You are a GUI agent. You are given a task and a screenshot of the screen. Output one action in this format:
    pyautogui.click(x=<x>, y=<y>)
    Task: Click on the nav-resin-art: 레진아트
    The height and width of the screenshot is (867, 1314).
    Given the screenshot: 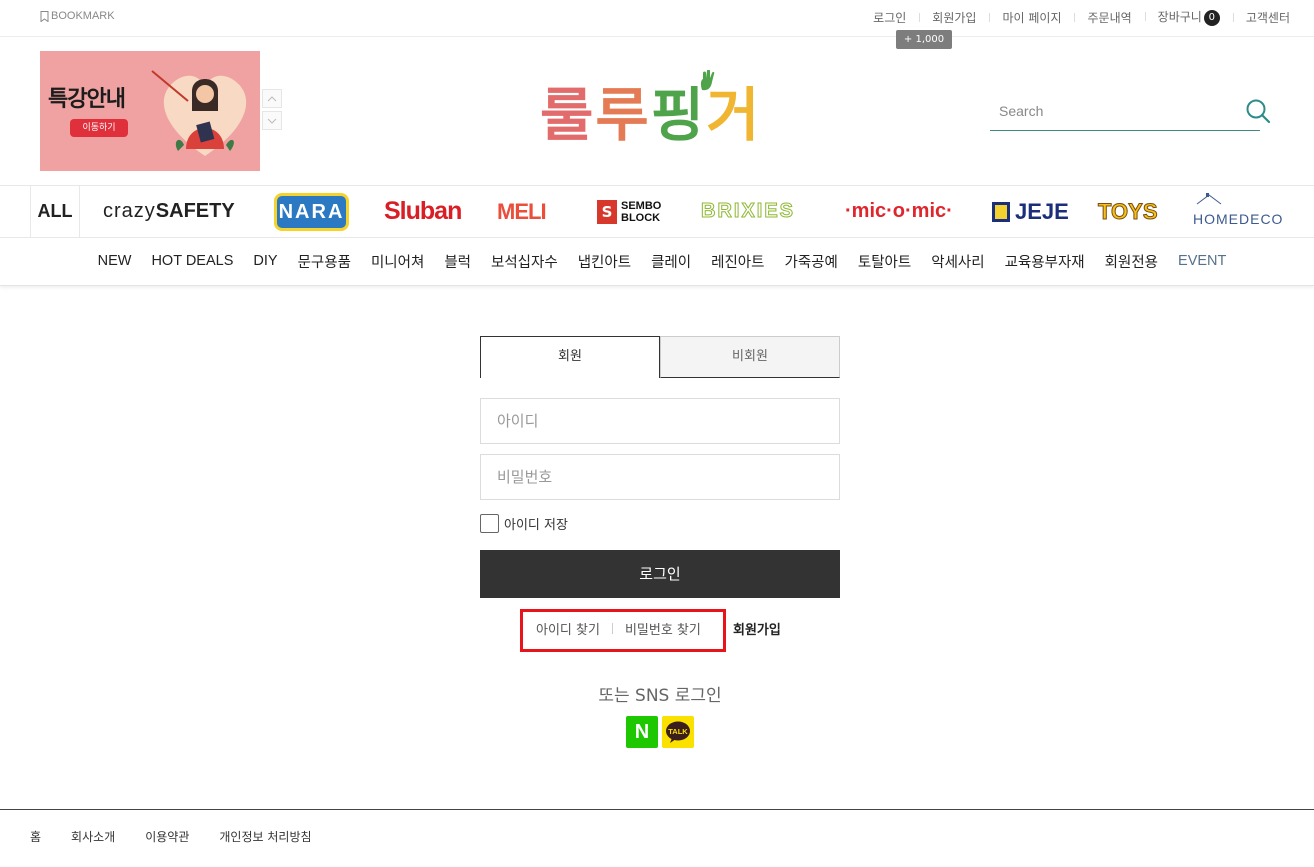 What is the action you would take?
    pyautogui.click(x=737, y=261)
    